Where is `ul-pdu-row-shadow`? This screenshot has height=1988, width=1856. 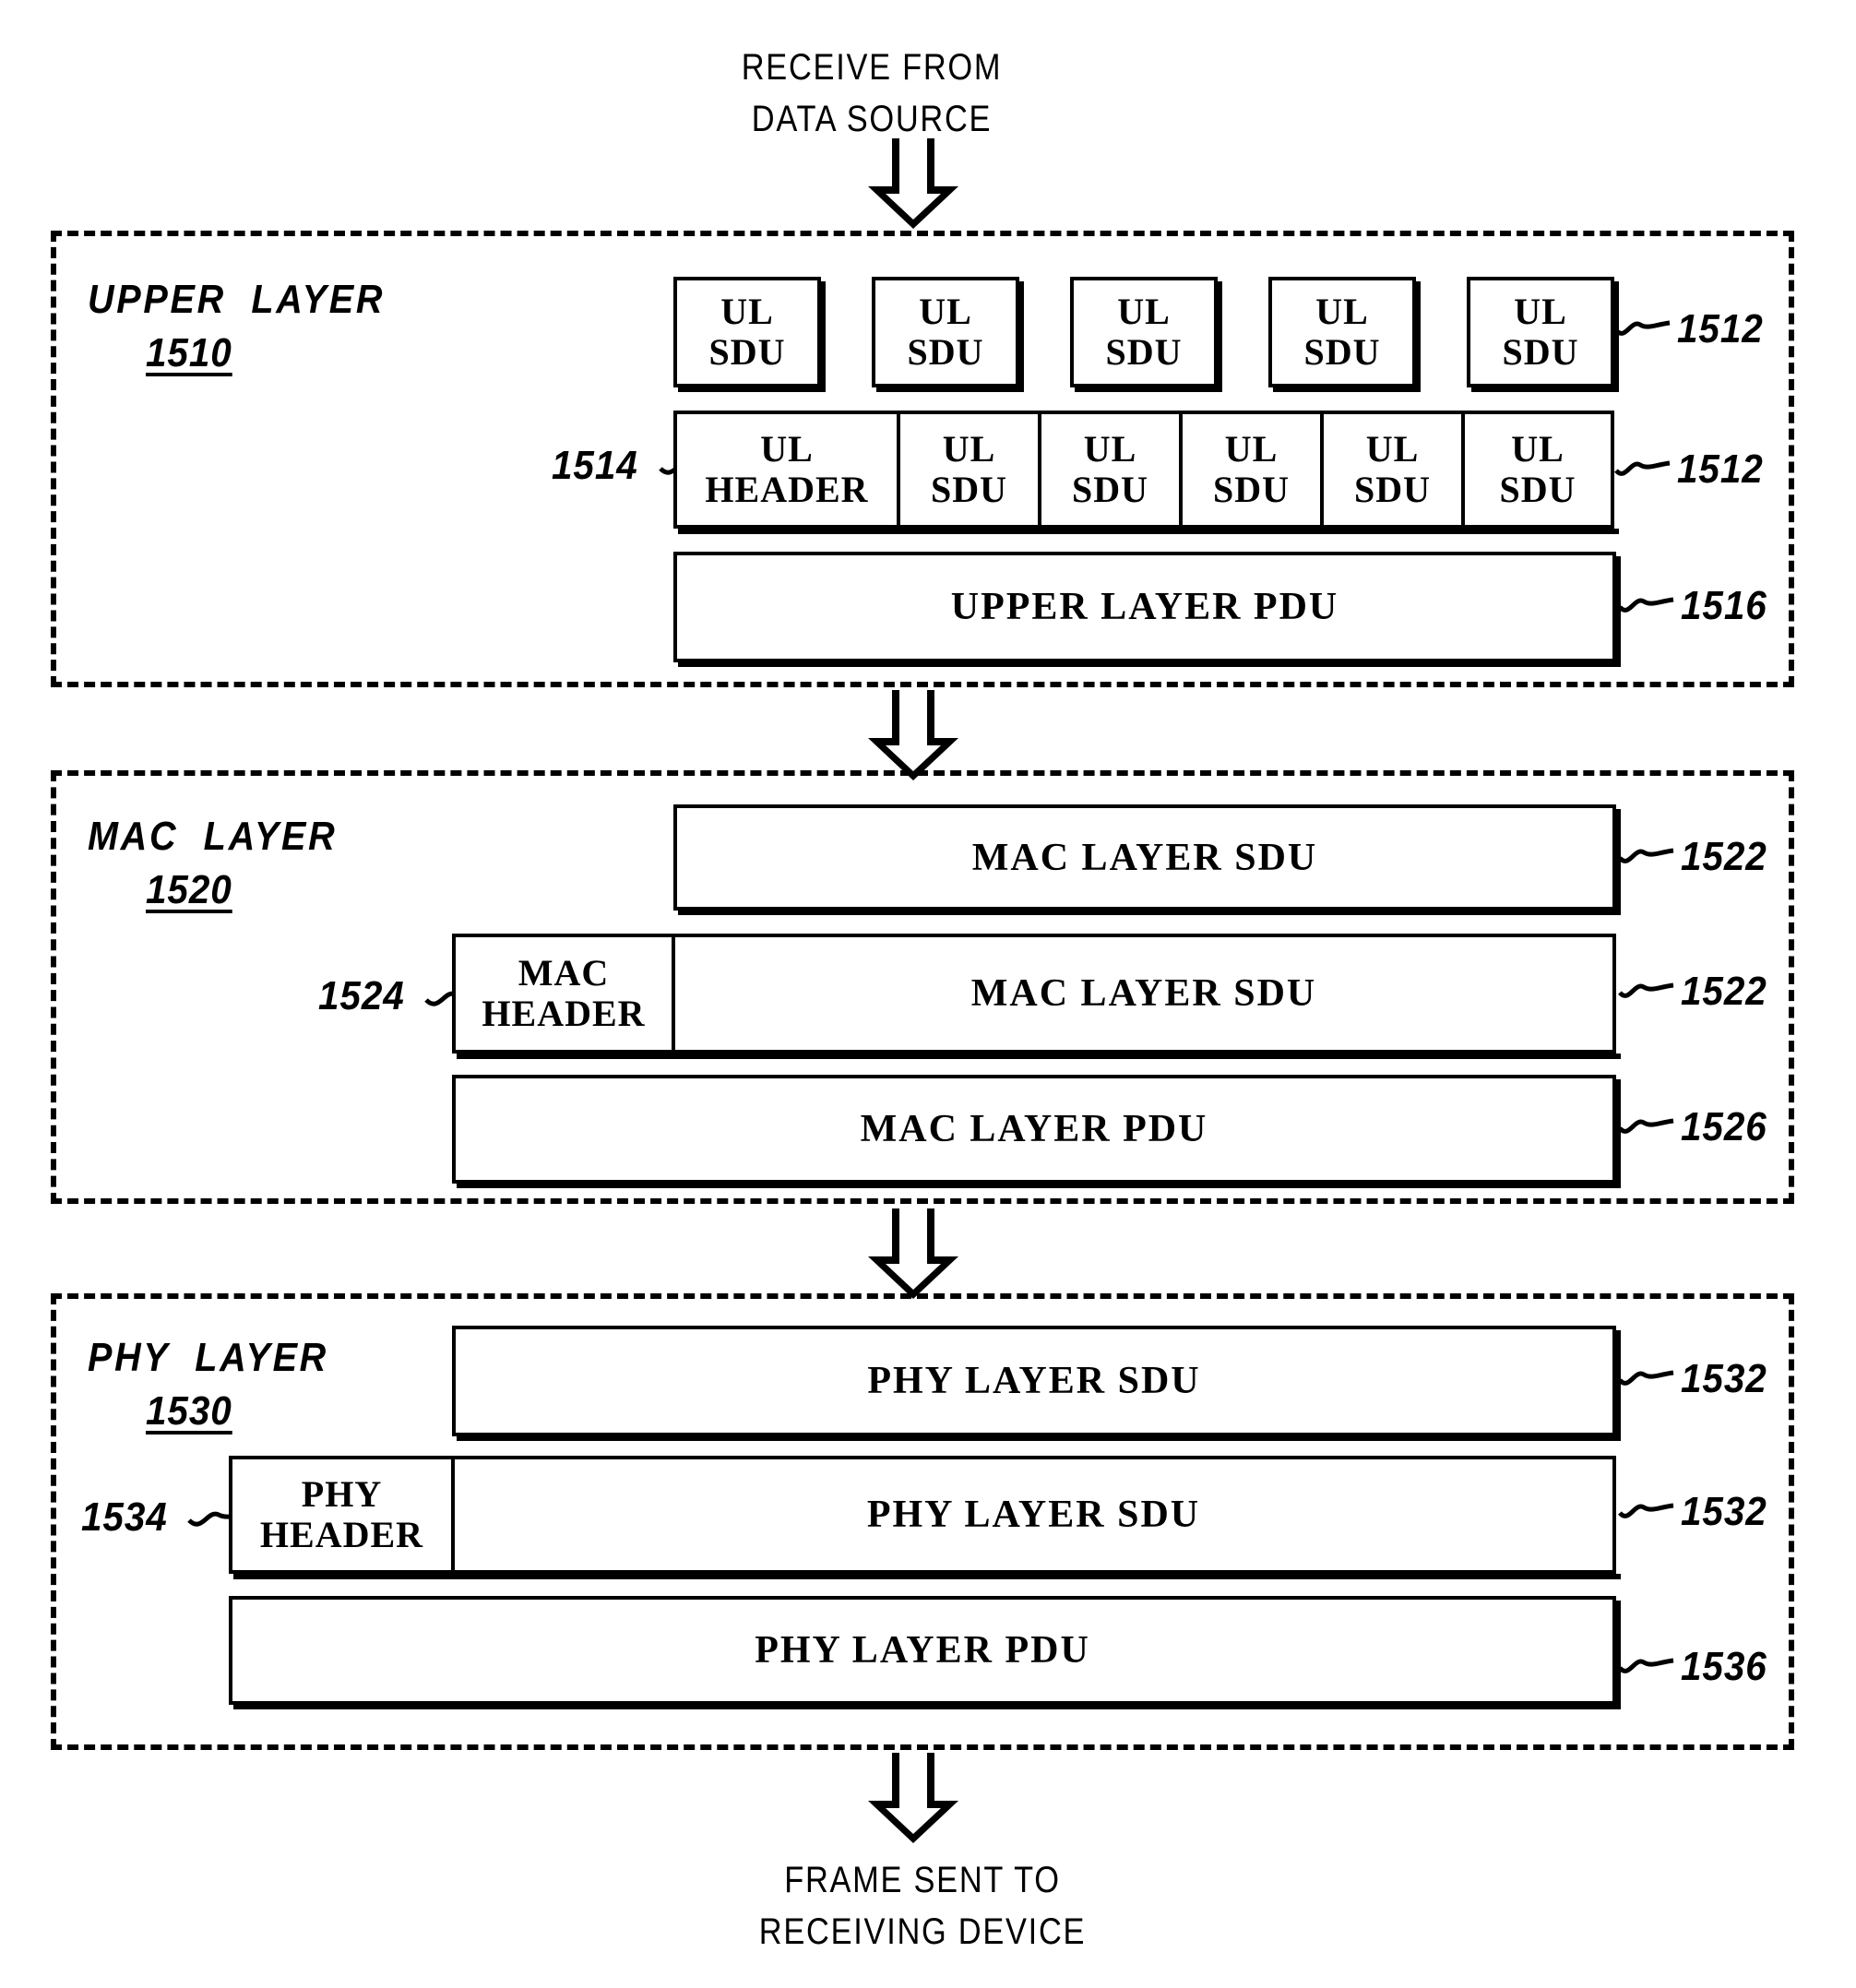 ul-pdu-row-shadow is located at coordinates (1148, 531).